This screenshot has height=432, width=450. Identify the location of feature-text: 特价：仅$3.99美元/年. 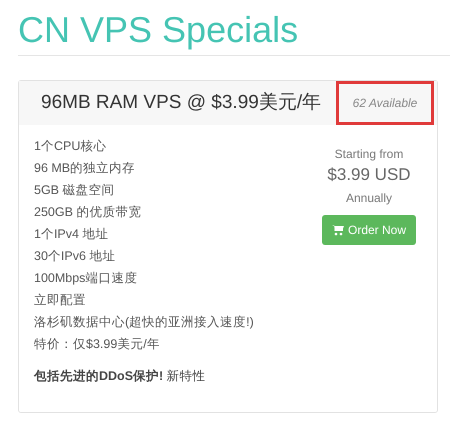
(97, 344).